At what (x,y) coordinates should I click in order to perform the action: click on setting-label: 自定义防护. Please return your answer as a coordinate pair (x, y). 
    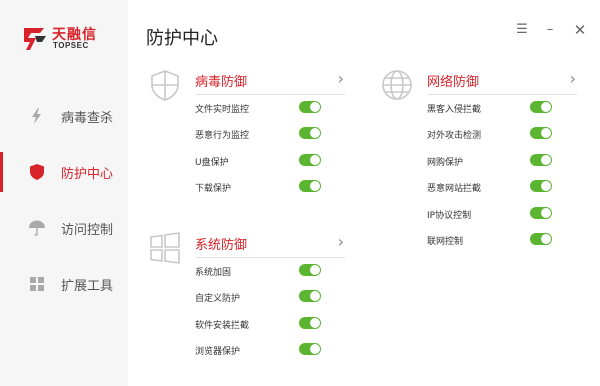
    Looking at the image, I should click on (218, 299).